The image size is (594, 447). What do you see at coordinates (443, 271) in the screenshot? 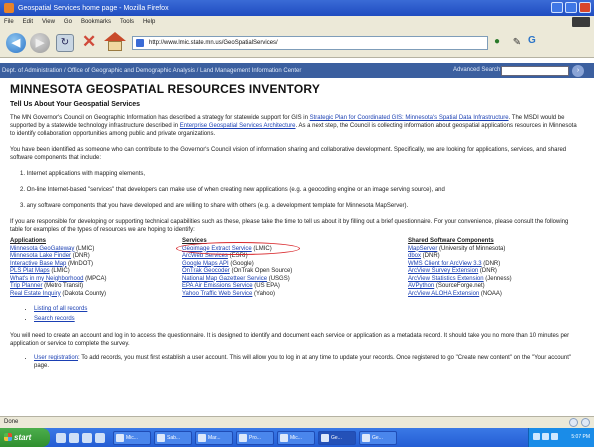
I see `component-link: ArcView Survey Extension` at bounding box center [443, 271].